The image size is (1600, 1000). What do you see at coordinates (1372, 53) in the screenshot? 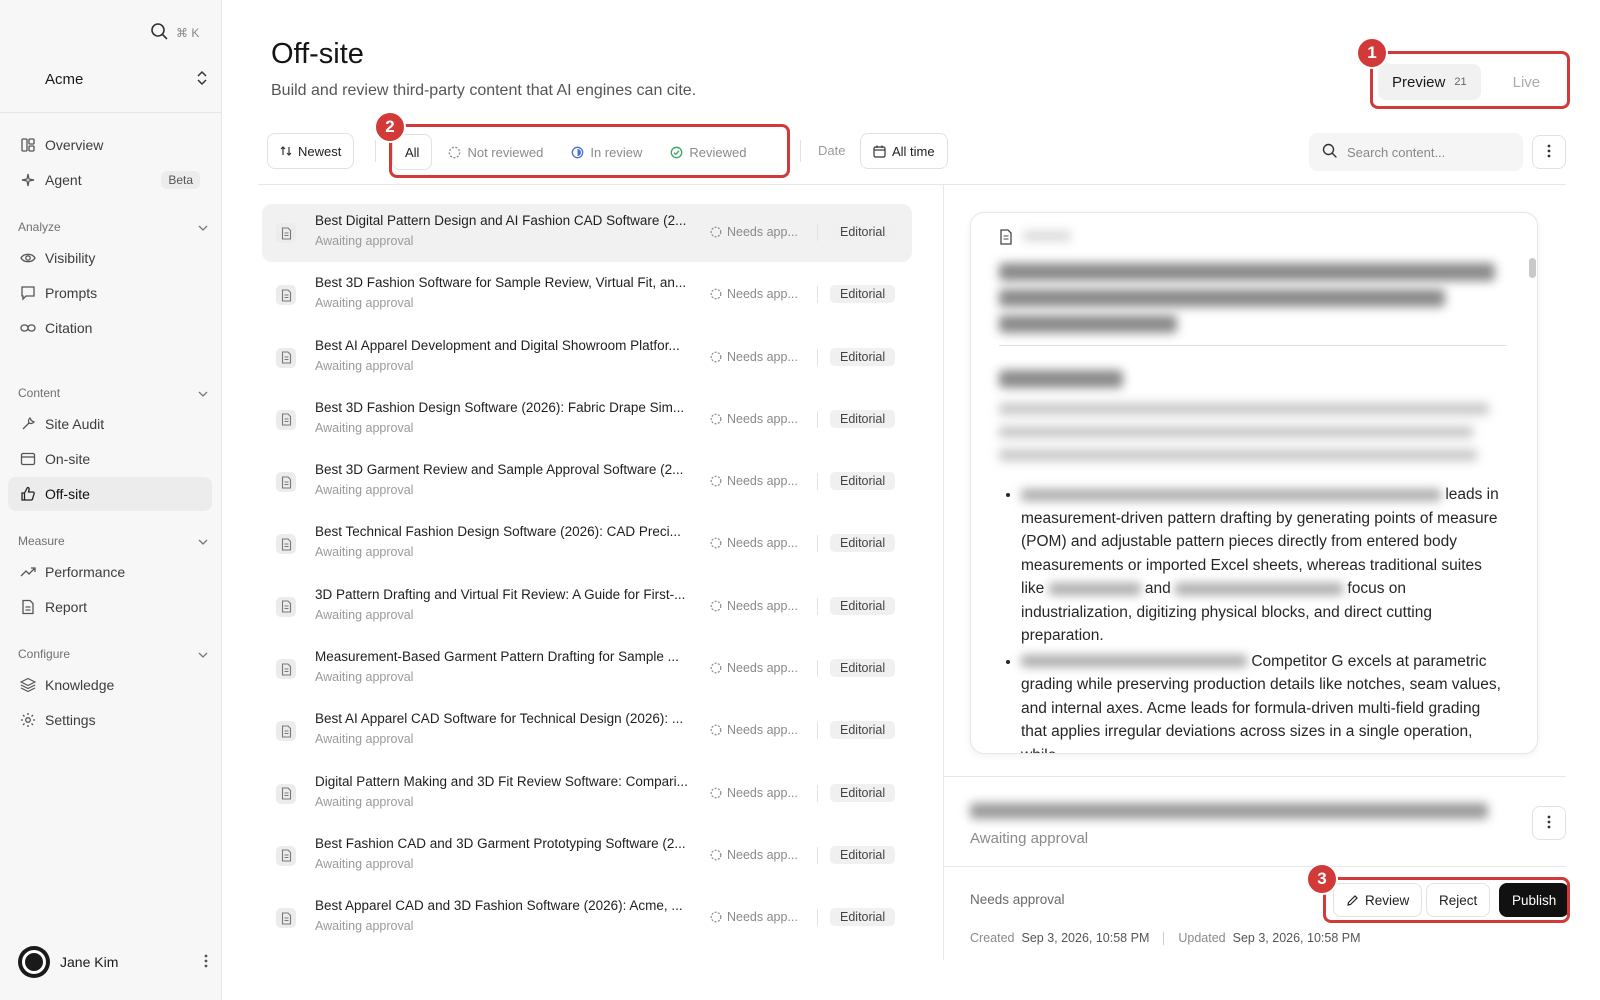
I see `callout-number-1: 1` at bounding box center [1372, 53].